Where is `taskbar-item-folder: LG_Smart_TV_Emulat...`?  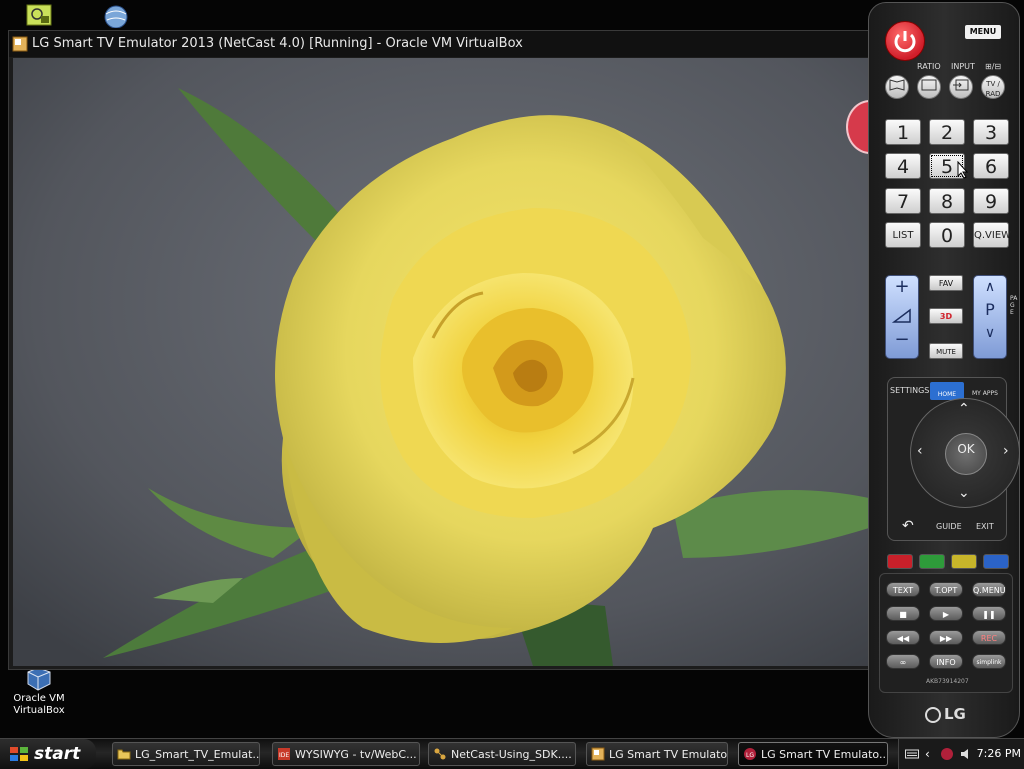 taskbar-item-folder: LG_Smart_TV_Emulat... is located at coordinates (186, 754).